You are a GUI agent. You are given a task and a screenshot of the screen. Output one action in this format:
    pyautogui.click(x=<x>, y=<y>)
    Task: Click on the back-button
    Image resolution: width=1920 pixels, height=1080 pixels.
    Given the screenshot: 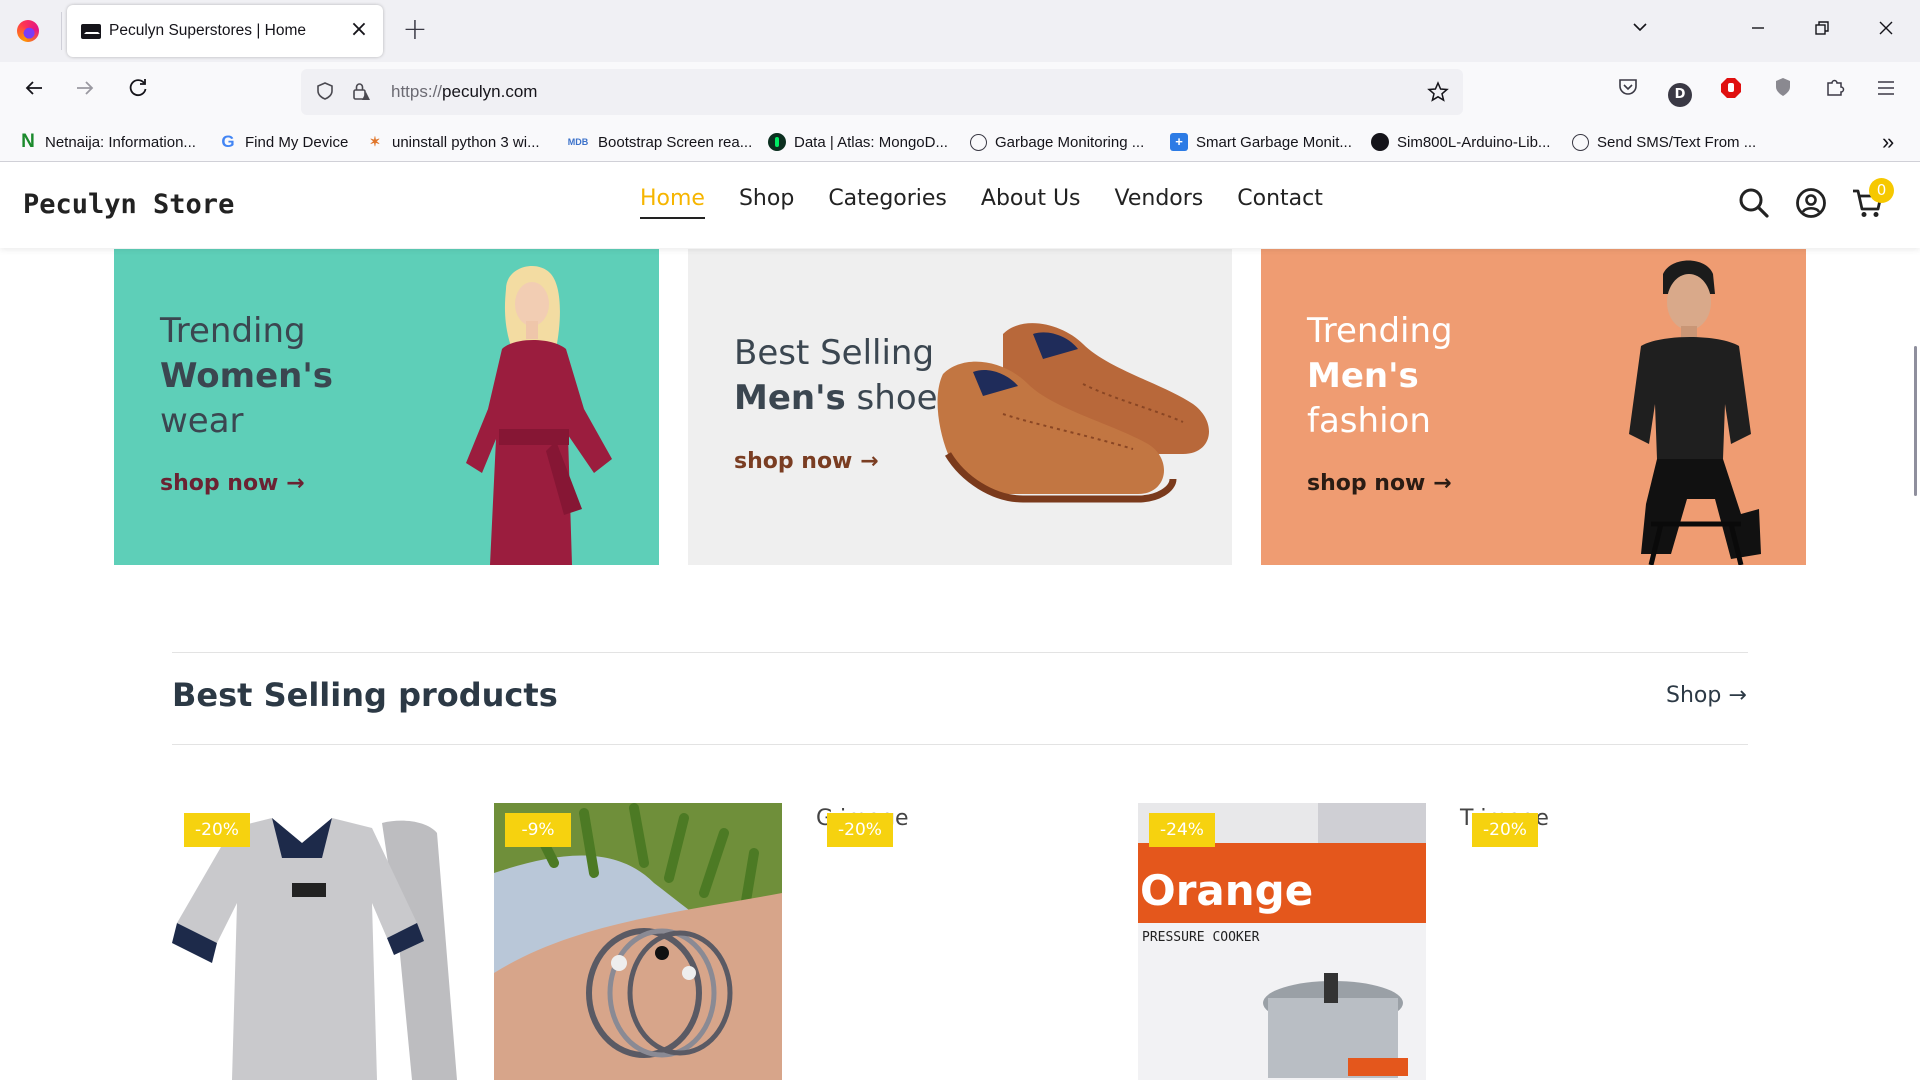 What is the action you would take?
    pyautogui.click(x=34, y=93)
    